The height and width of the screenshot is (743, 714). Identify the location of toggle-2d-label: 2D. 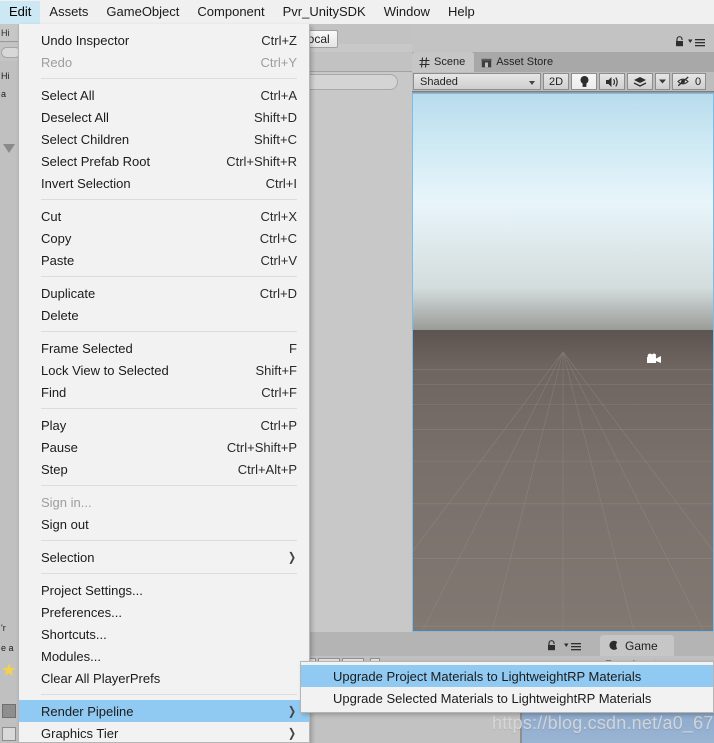
(556, 81).